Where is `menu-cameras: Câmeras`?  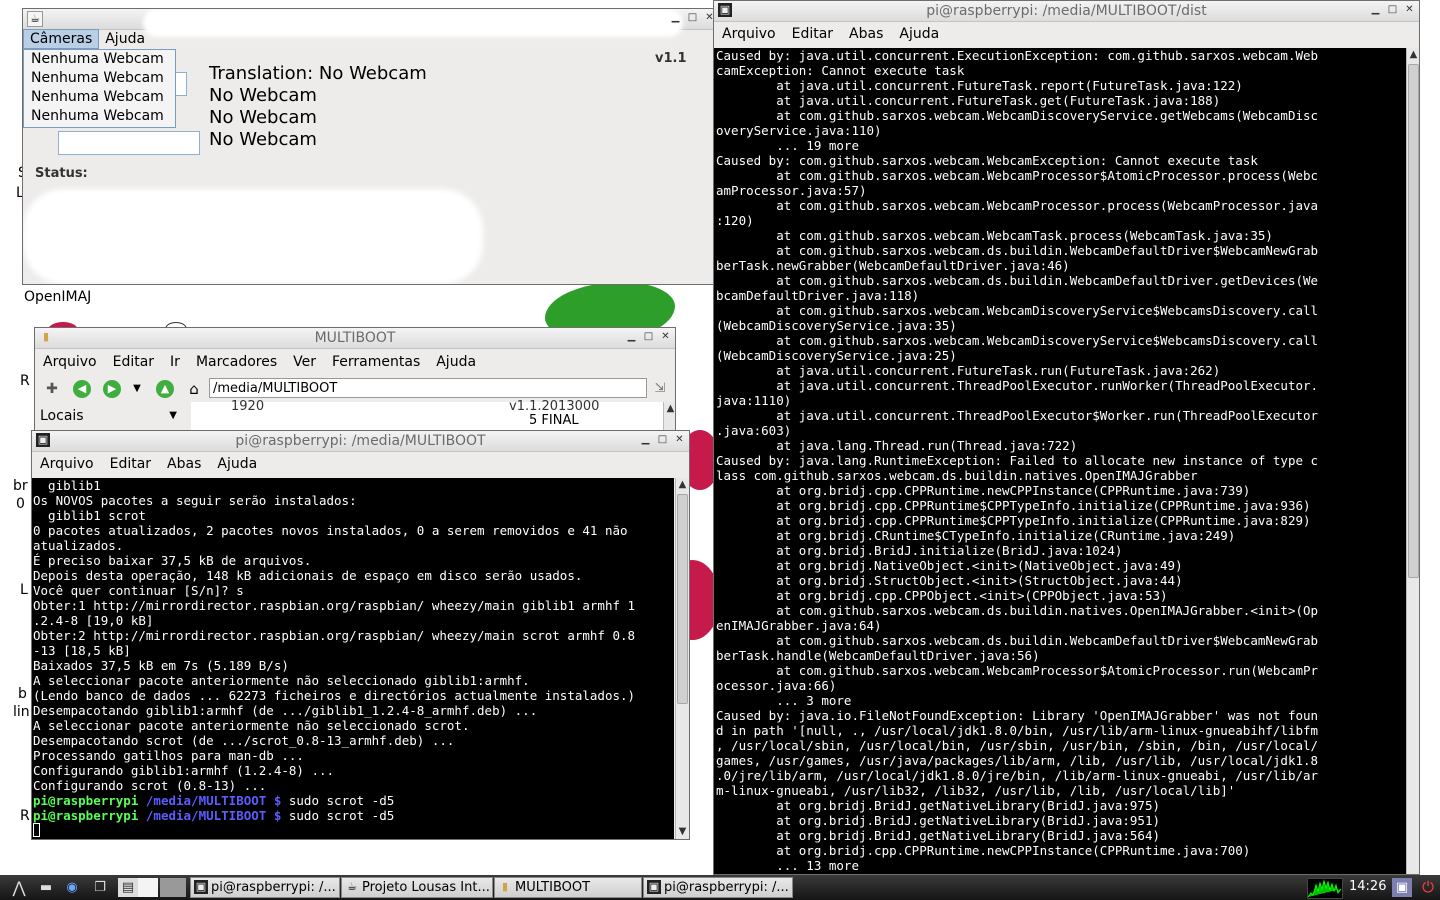
menu-cameras: Câmeras is located at coordinates (61, 39).